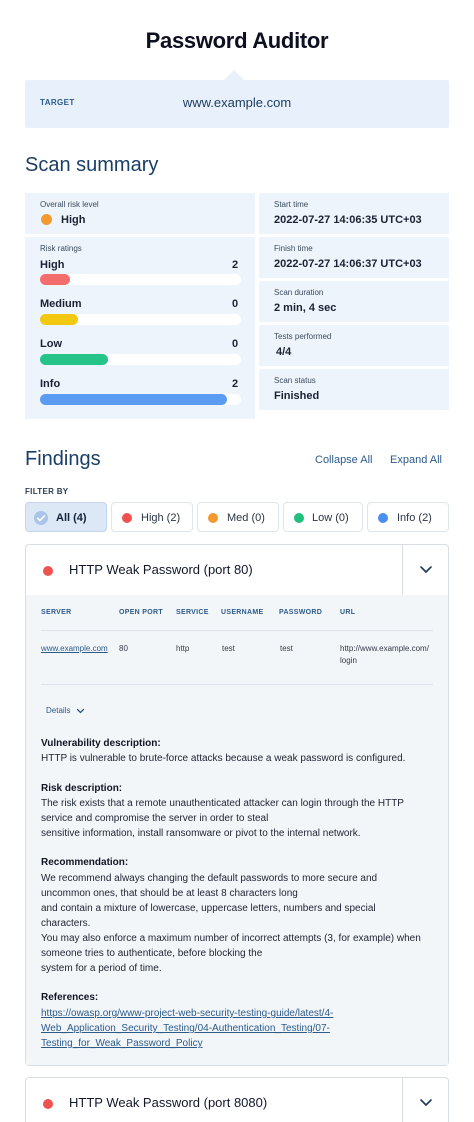 The width and height of the screenshot is (474, 1122). I want to click on tests-performed-value: 4/4, so click(284, 352).